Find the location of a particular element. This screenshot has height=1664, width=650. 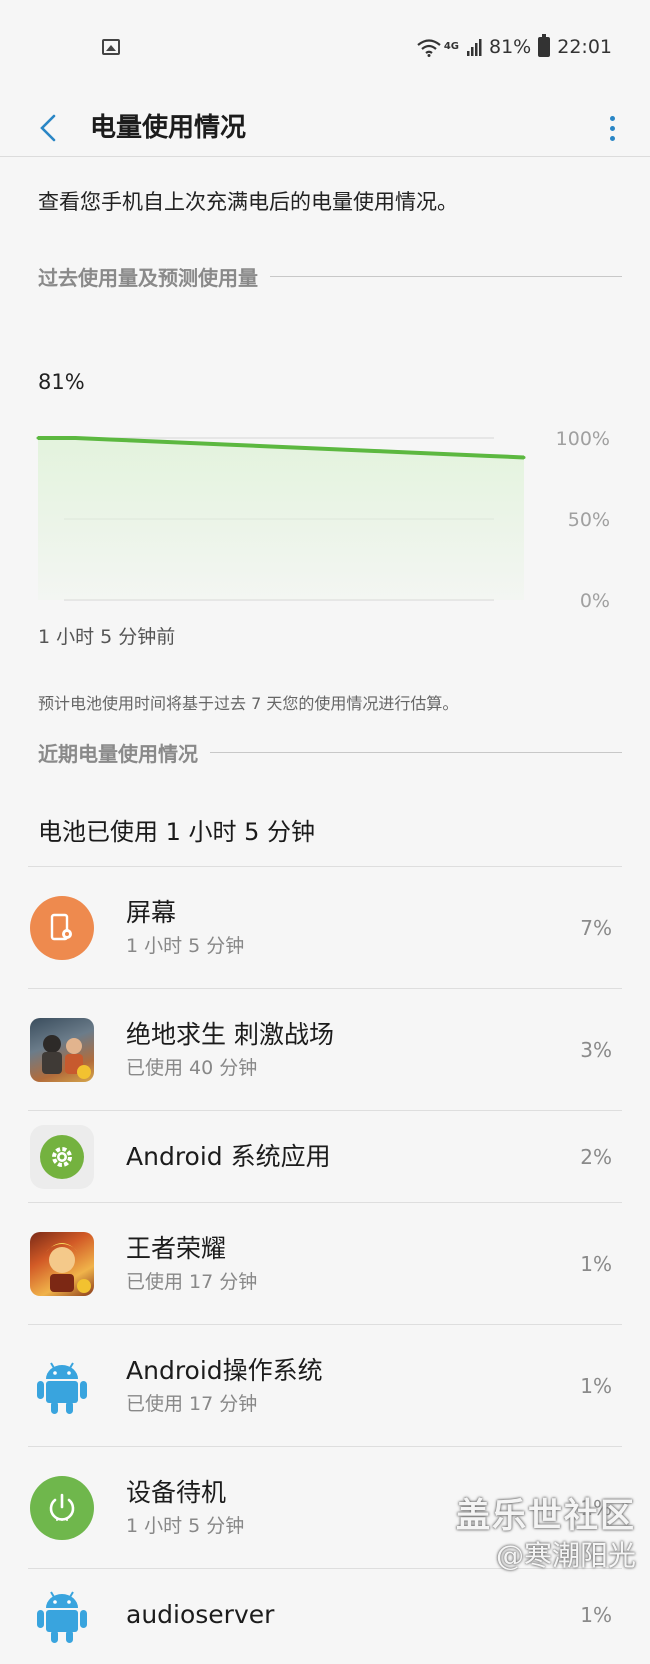

status-bar: 4G 81% 22:01 is located at coordinates (325, 48).